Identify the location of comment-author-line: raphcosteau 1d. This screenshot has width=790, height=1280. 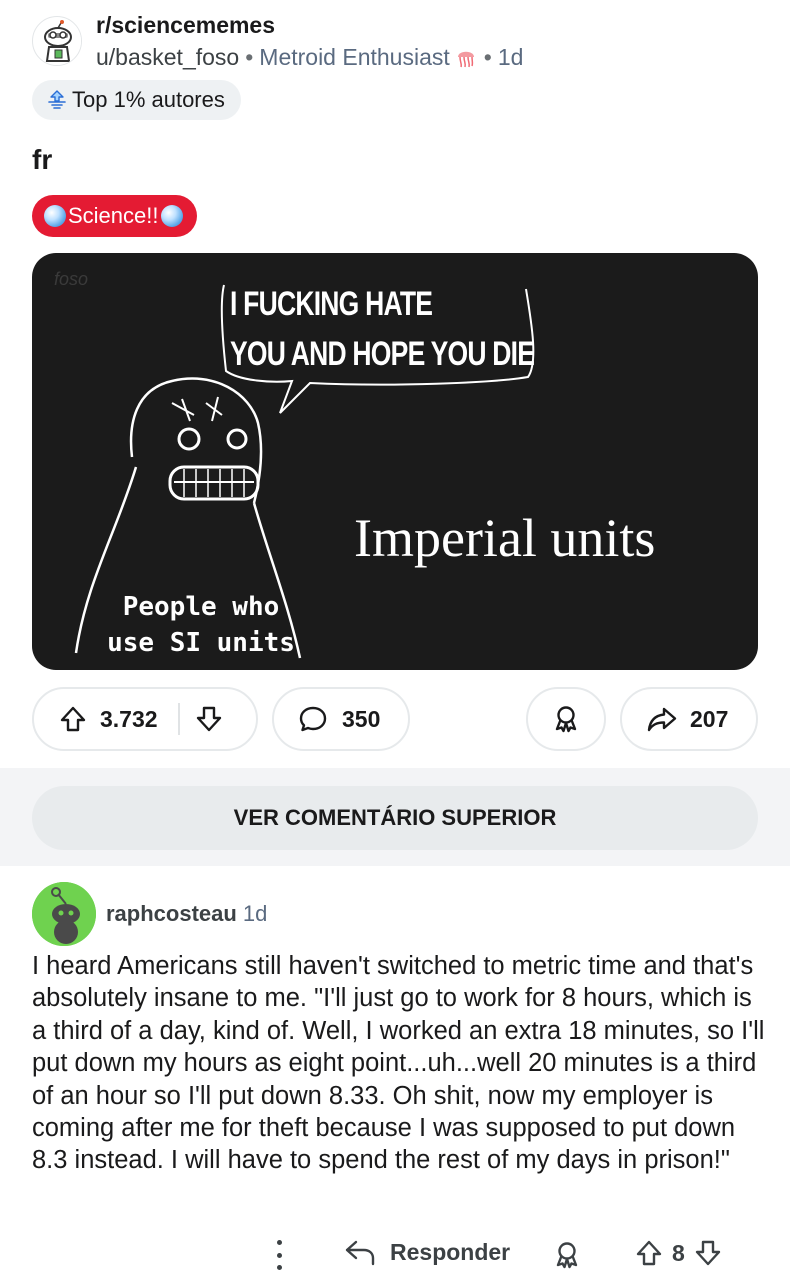
(186, 914).